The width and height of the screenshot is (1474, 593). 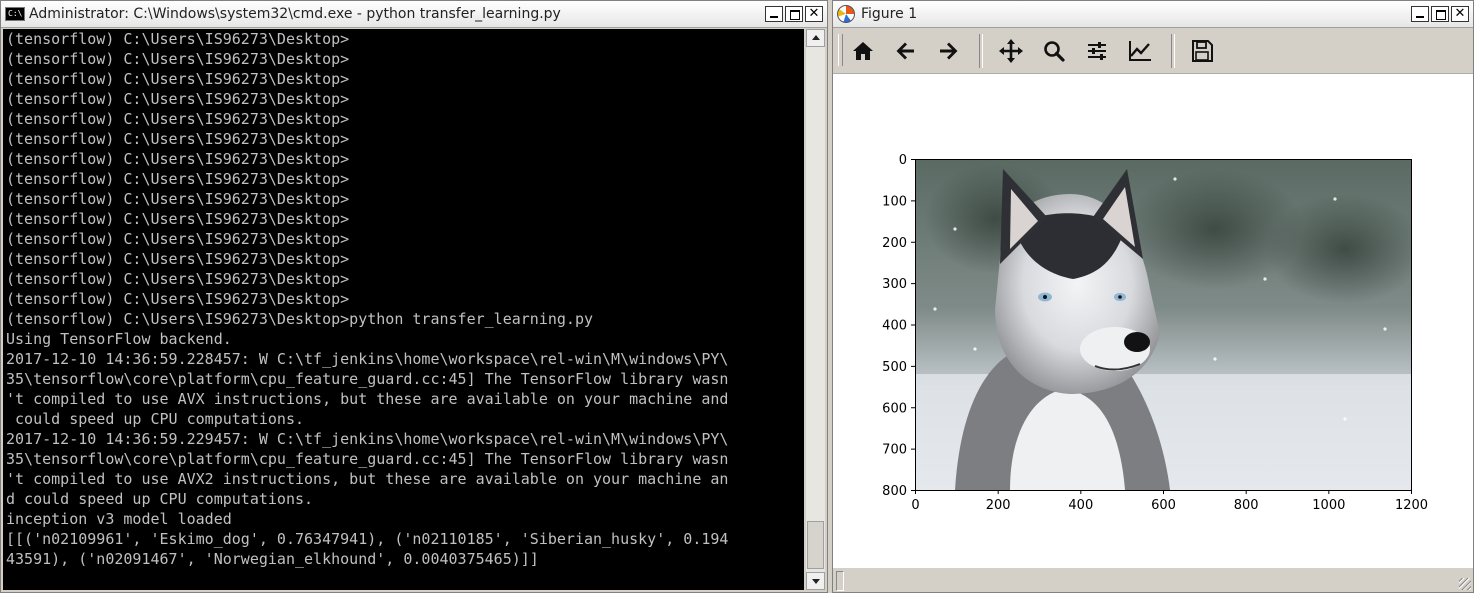 I want to click on toolbar-grip, so click(x=840, y=50).